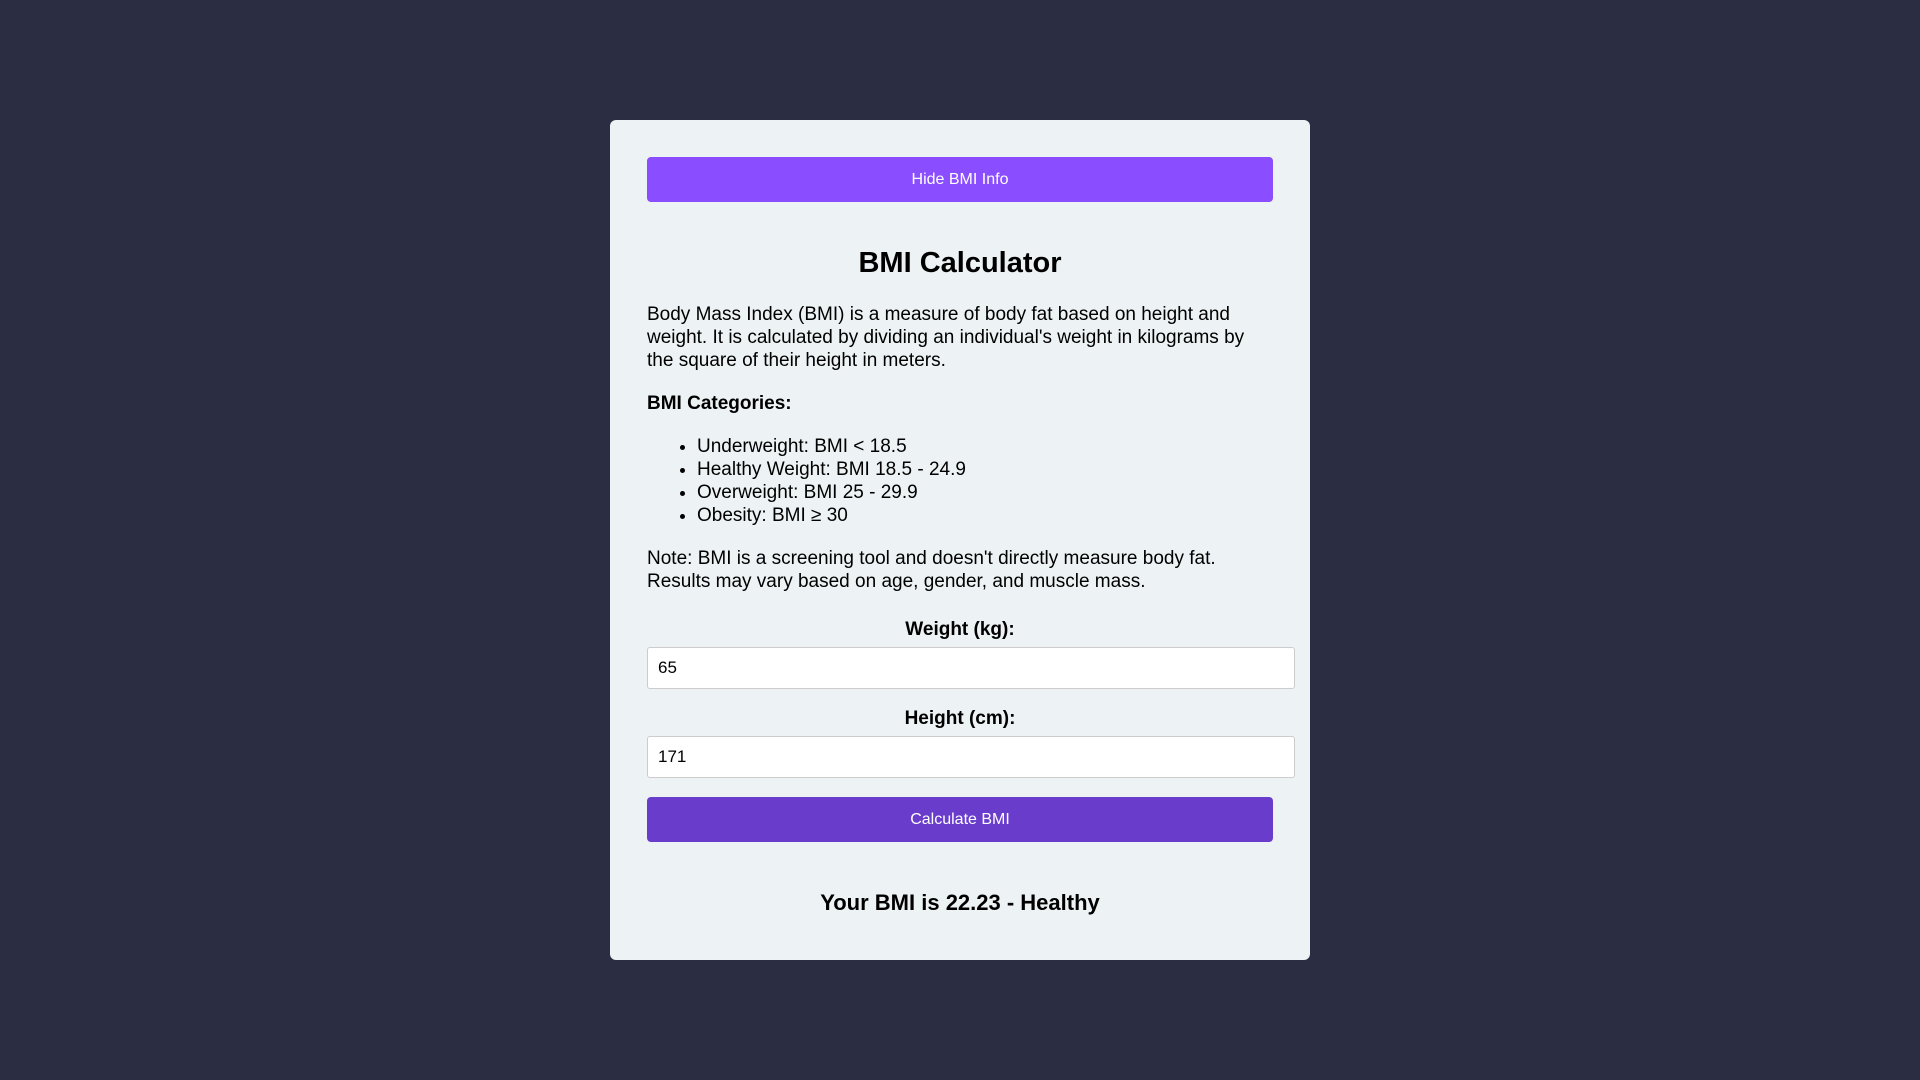  Describe the element at coordinates (985, 492) in the screenshot. I see `list-item: Overweight: BMI 25 - 29.9` at that location.